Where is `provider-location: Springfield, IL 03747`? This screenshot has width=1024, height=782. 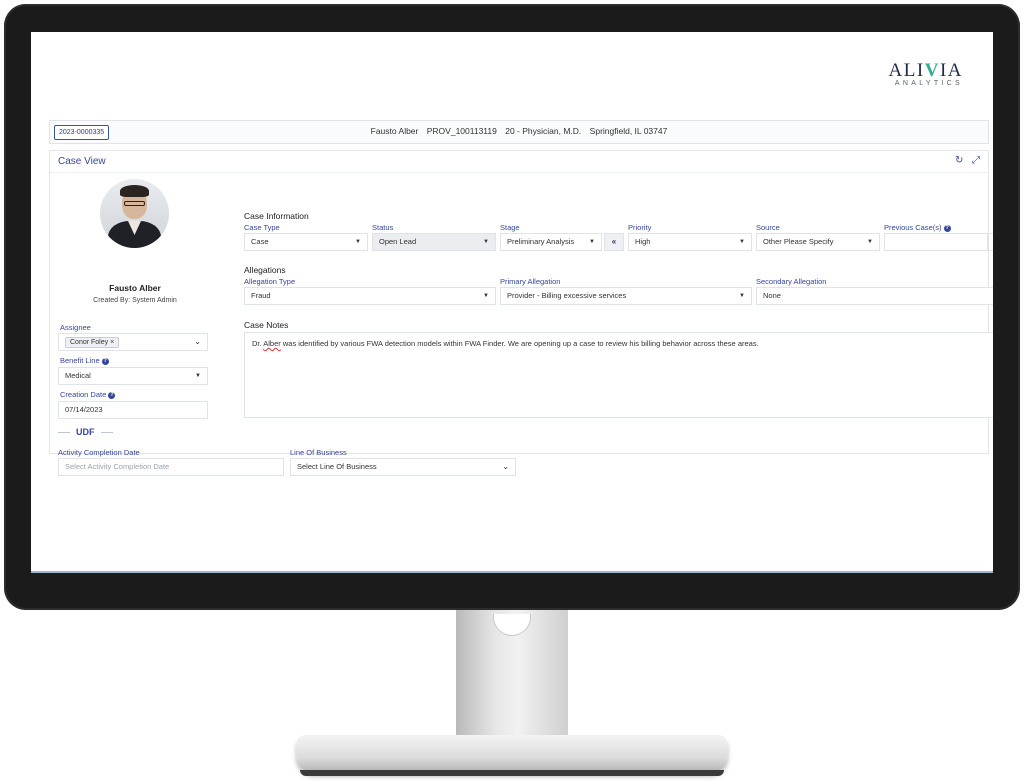 provider-location: Springfield, IL 03747 is located at coordinates (628, 131).